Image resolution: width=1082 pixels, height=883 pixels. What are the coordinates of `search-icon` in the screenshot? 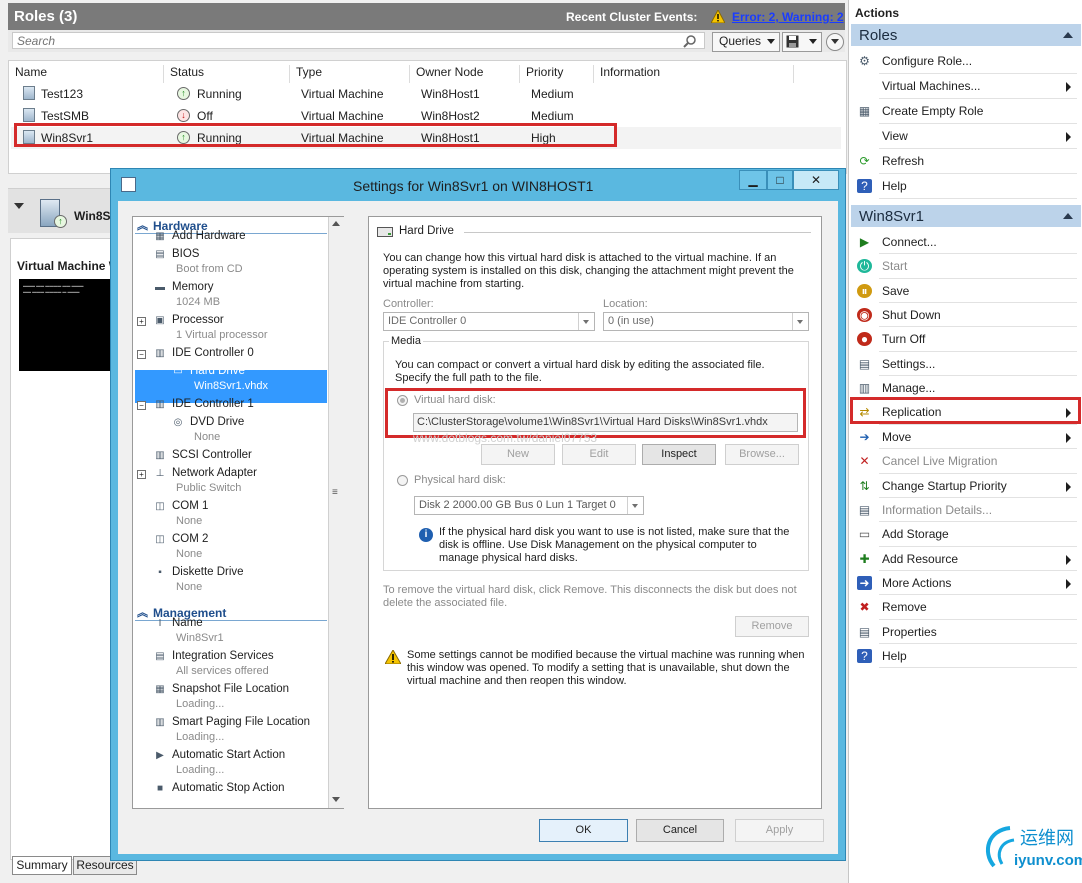 It's located at (690, 41).